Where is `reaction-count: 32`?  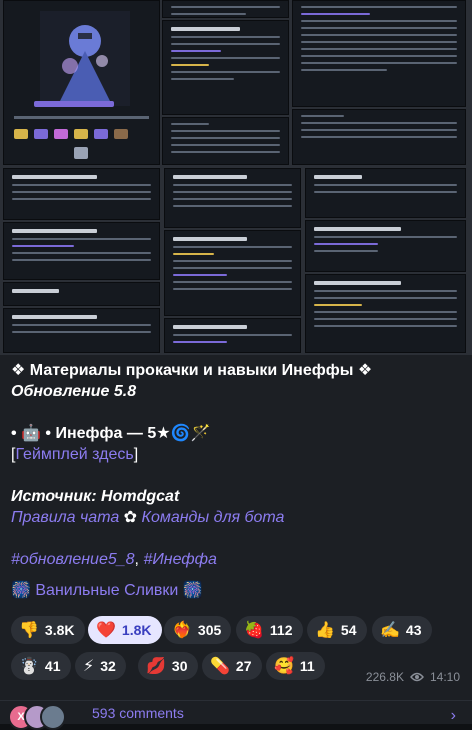 reaction-count: 32 is located at coordinates (108, 666).